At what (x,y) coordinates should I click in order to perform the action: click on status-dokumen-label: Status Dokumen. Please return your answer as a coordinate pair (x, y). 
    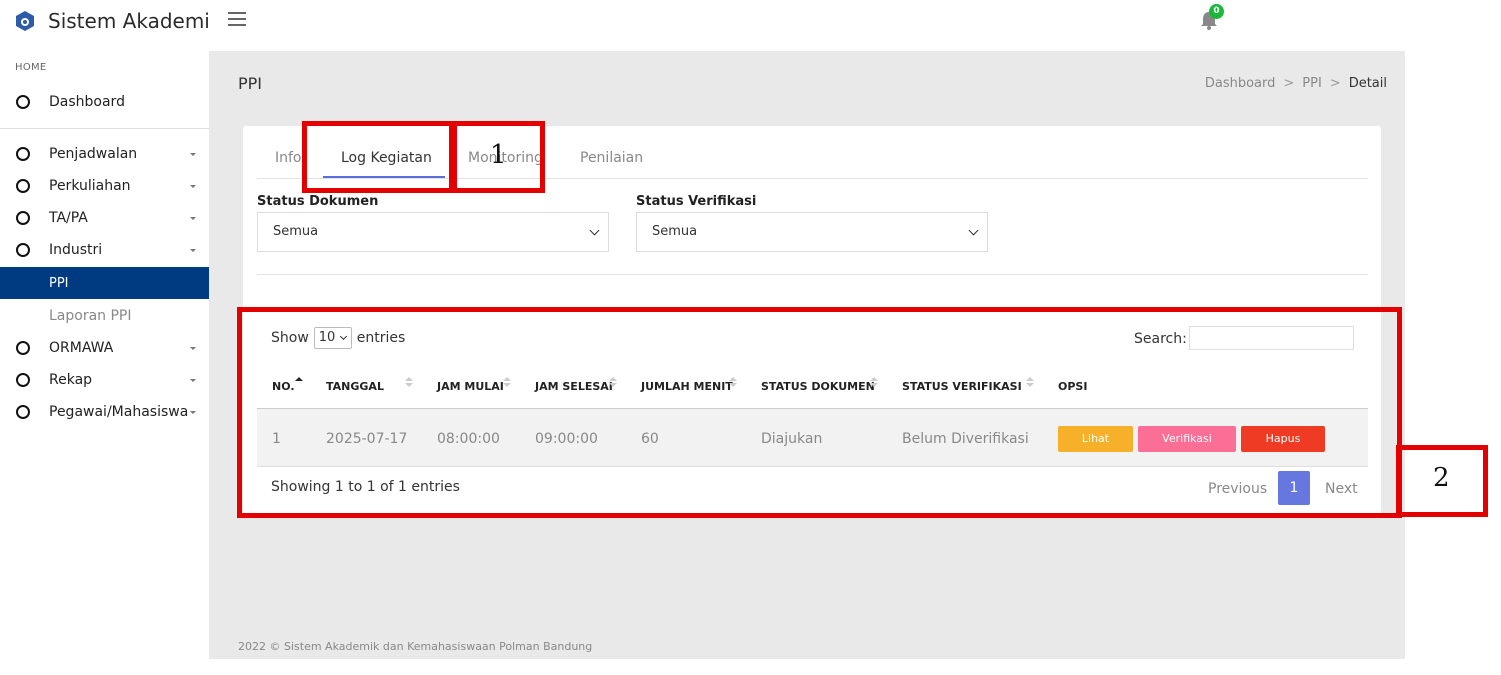
    Looking at the image, I should click on (318, 201).